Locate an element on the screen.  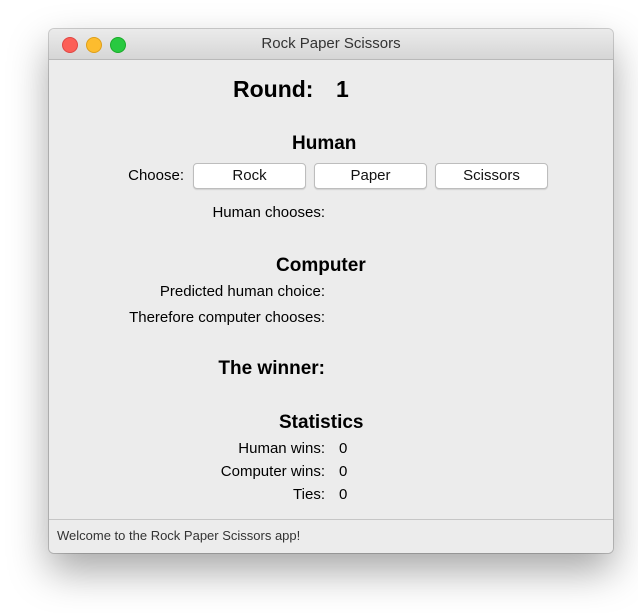
statistics-heading: Statistics is located at coordinates (321, 422).